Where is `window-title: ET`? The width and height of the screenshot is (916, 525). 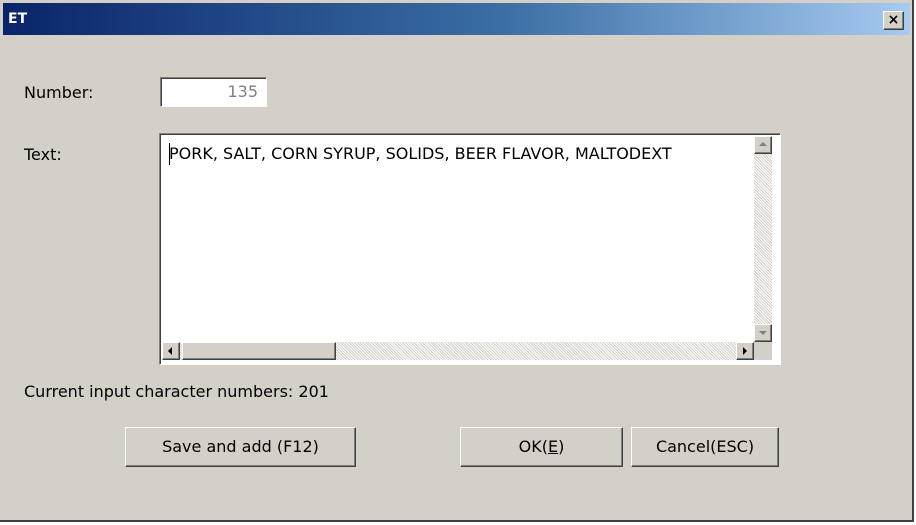 window-title: ET is located at coordinates (18, 19).